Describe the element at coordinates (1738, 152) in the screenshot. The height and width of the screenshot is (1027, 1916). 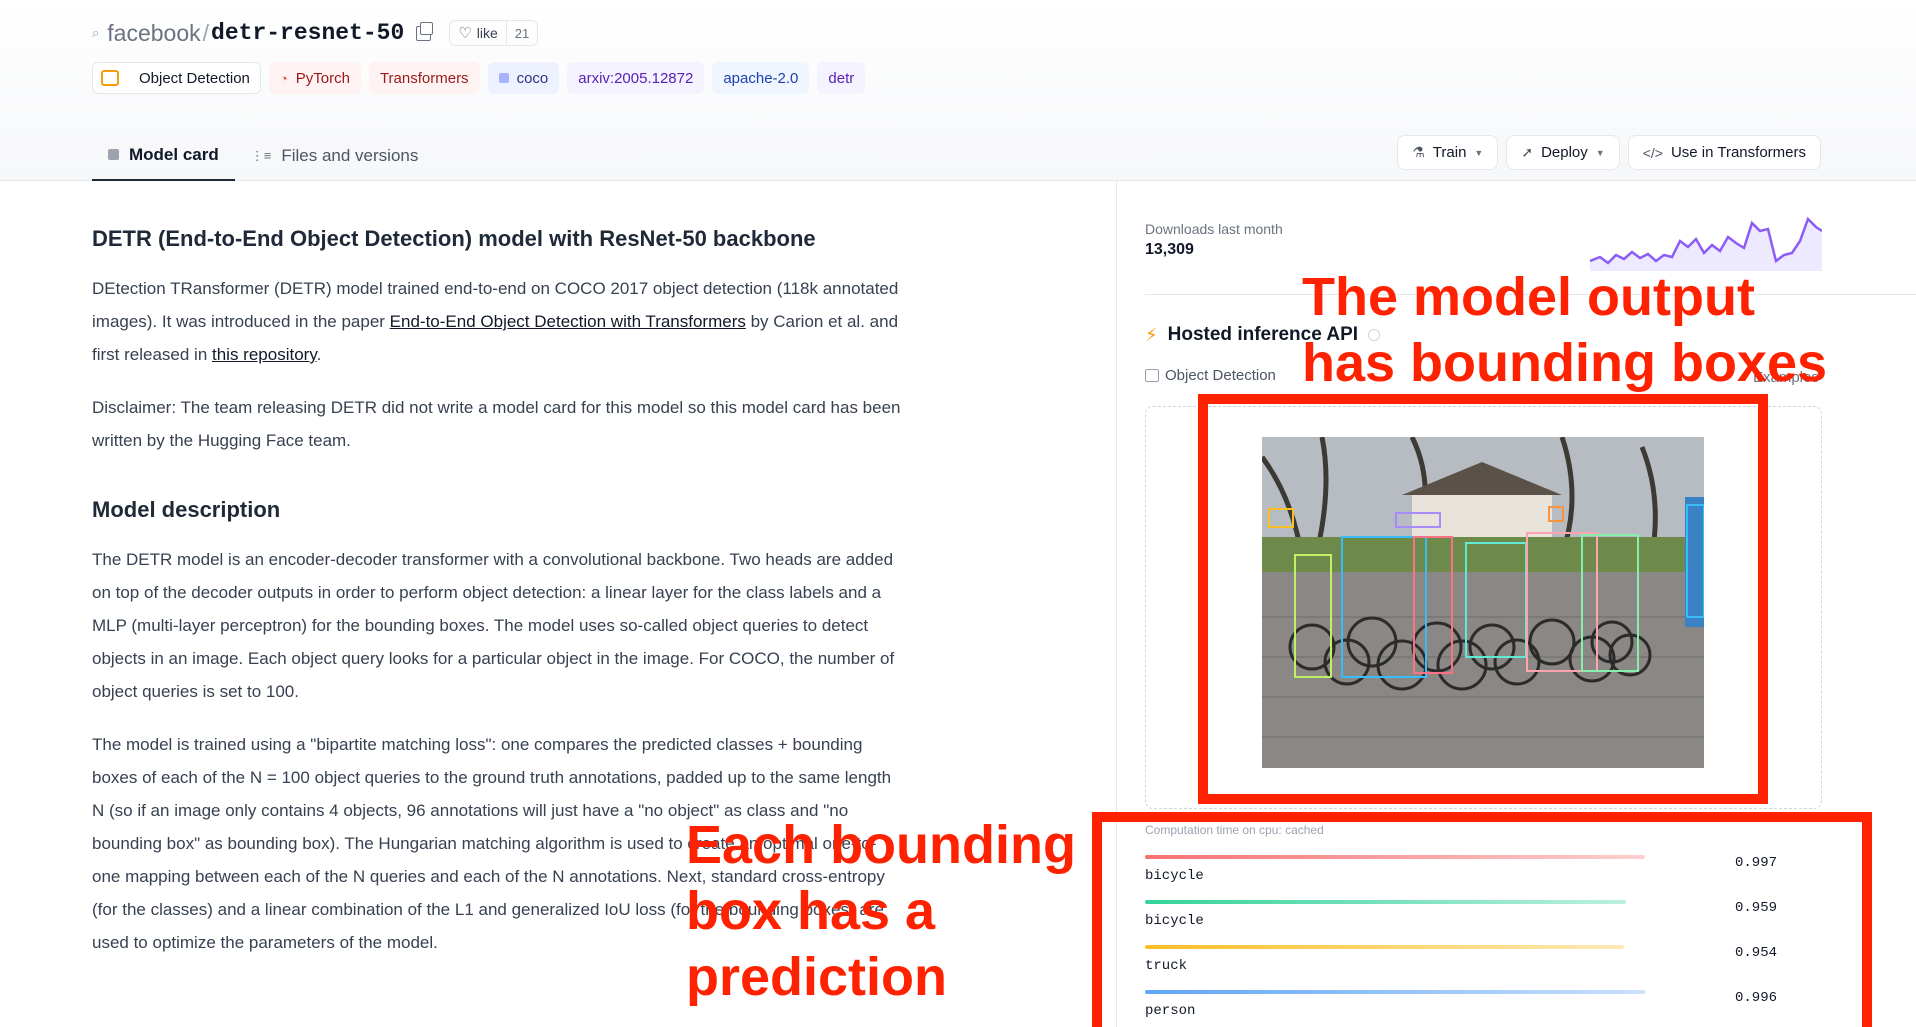
I see `use-in-transformers-label: Use in Transformers` at that location.